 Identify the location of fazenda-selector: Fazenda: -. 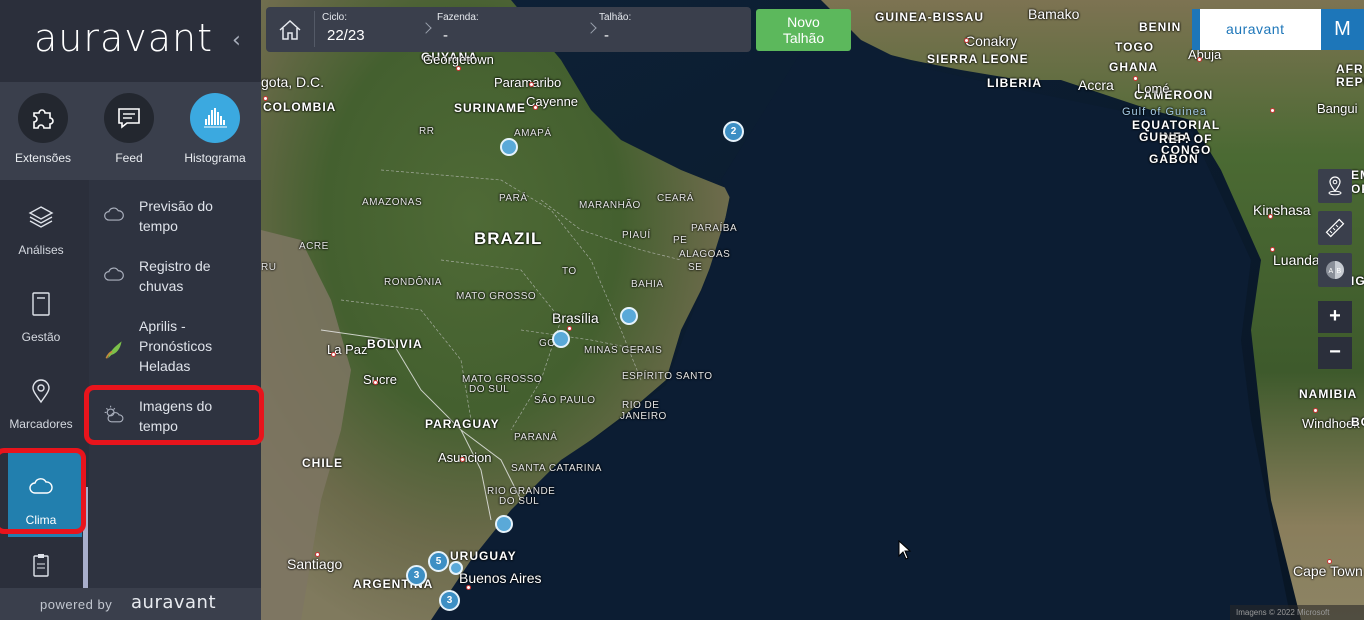
(513, 29).